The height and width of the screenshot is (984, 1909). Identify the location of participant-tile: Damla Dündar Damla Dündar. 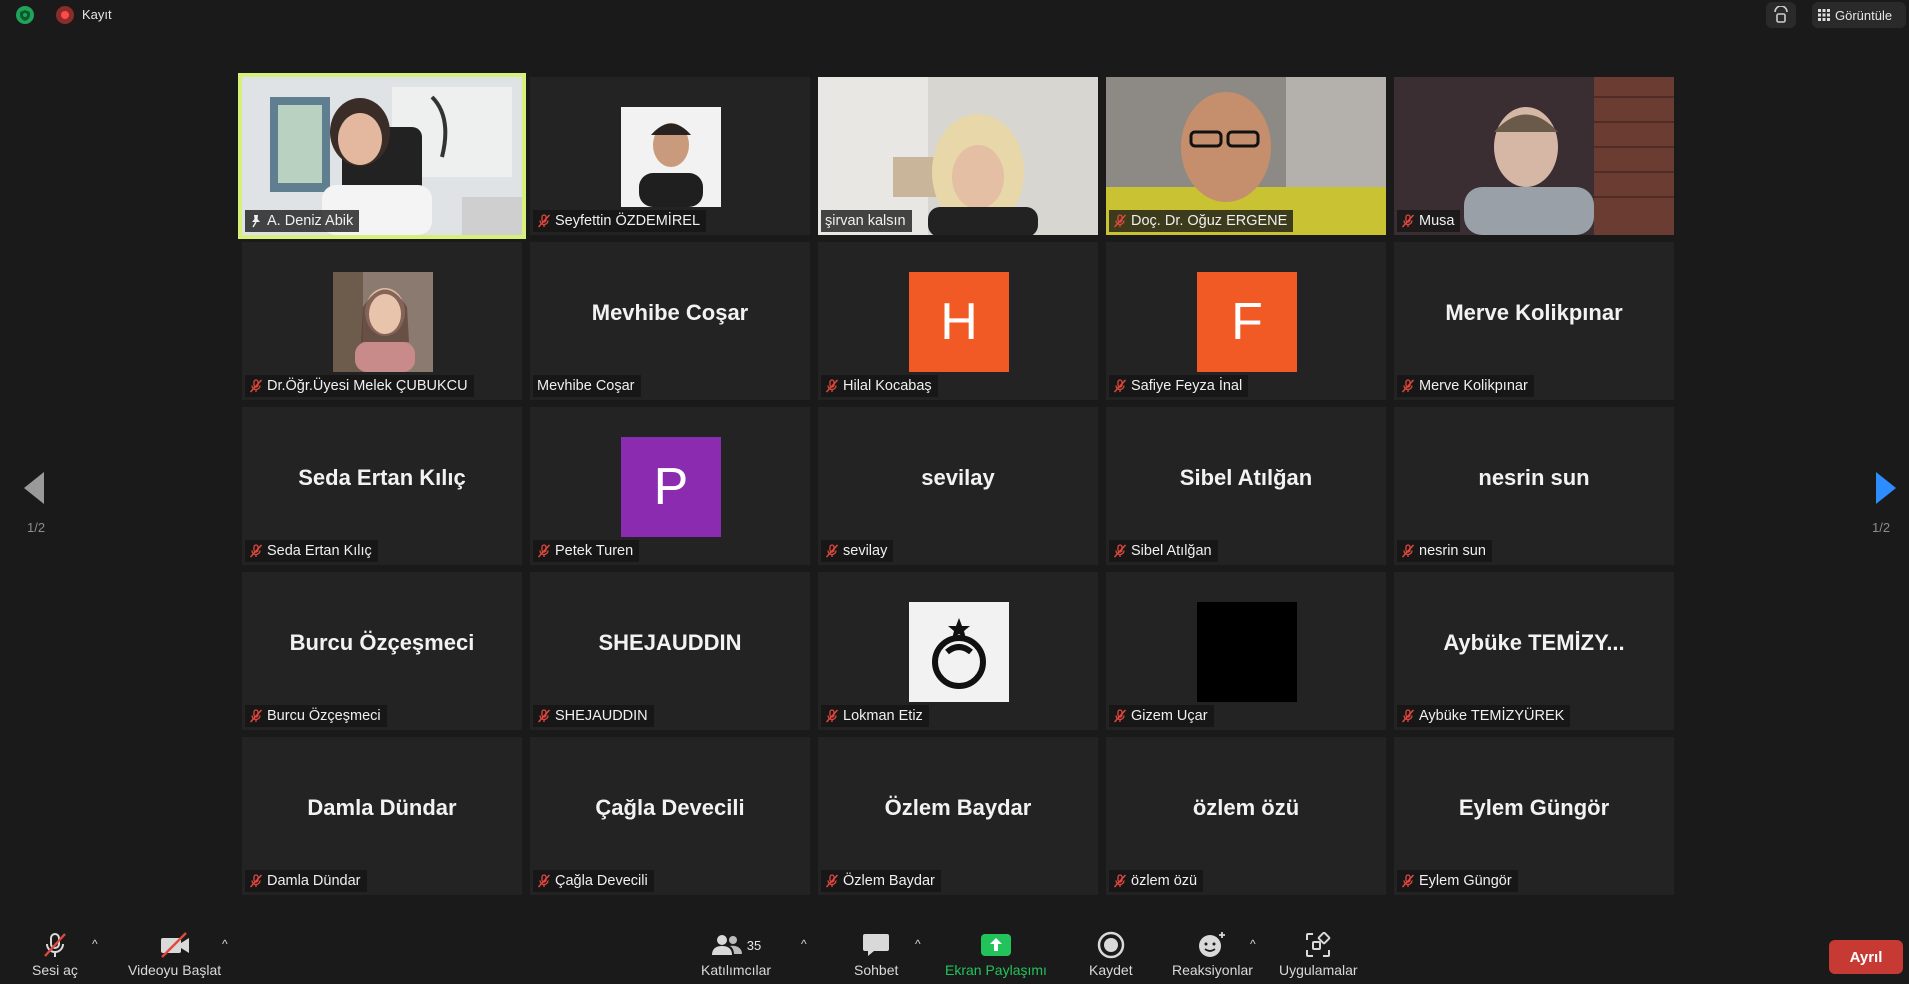
(382, 816).